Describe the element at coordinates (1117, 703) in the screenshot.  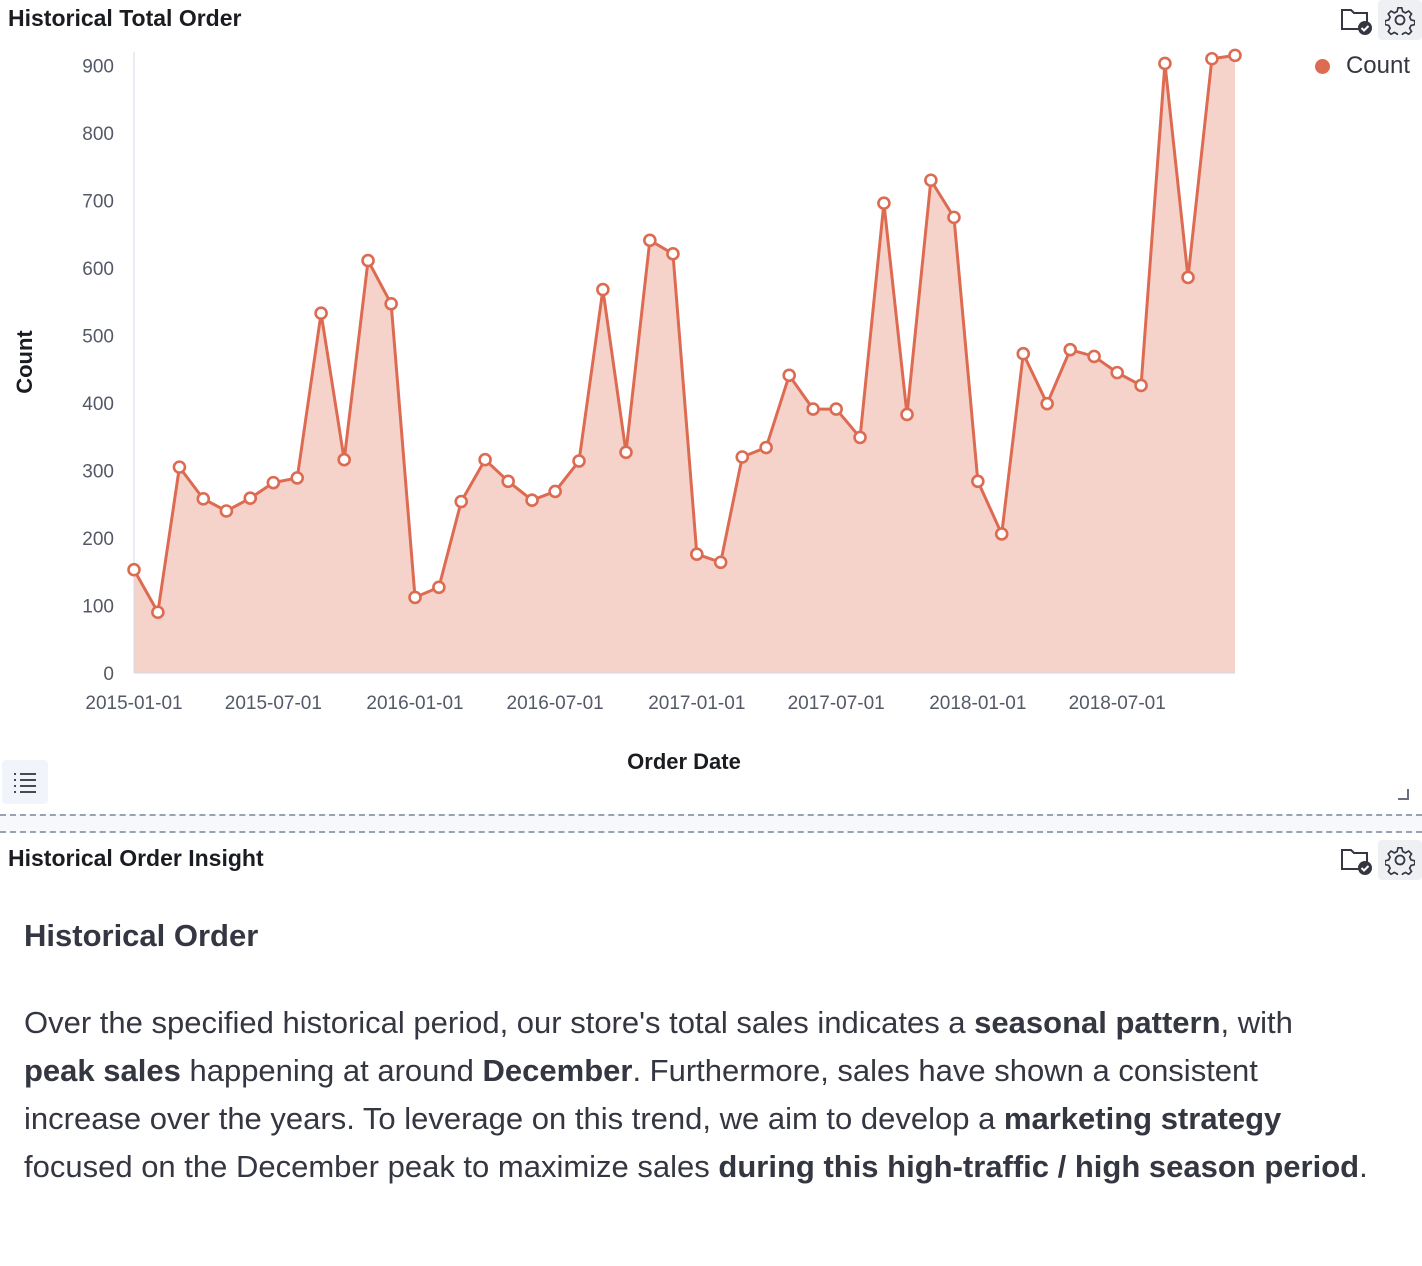
I see `x-tick-label: 2018-07-01` at that location.